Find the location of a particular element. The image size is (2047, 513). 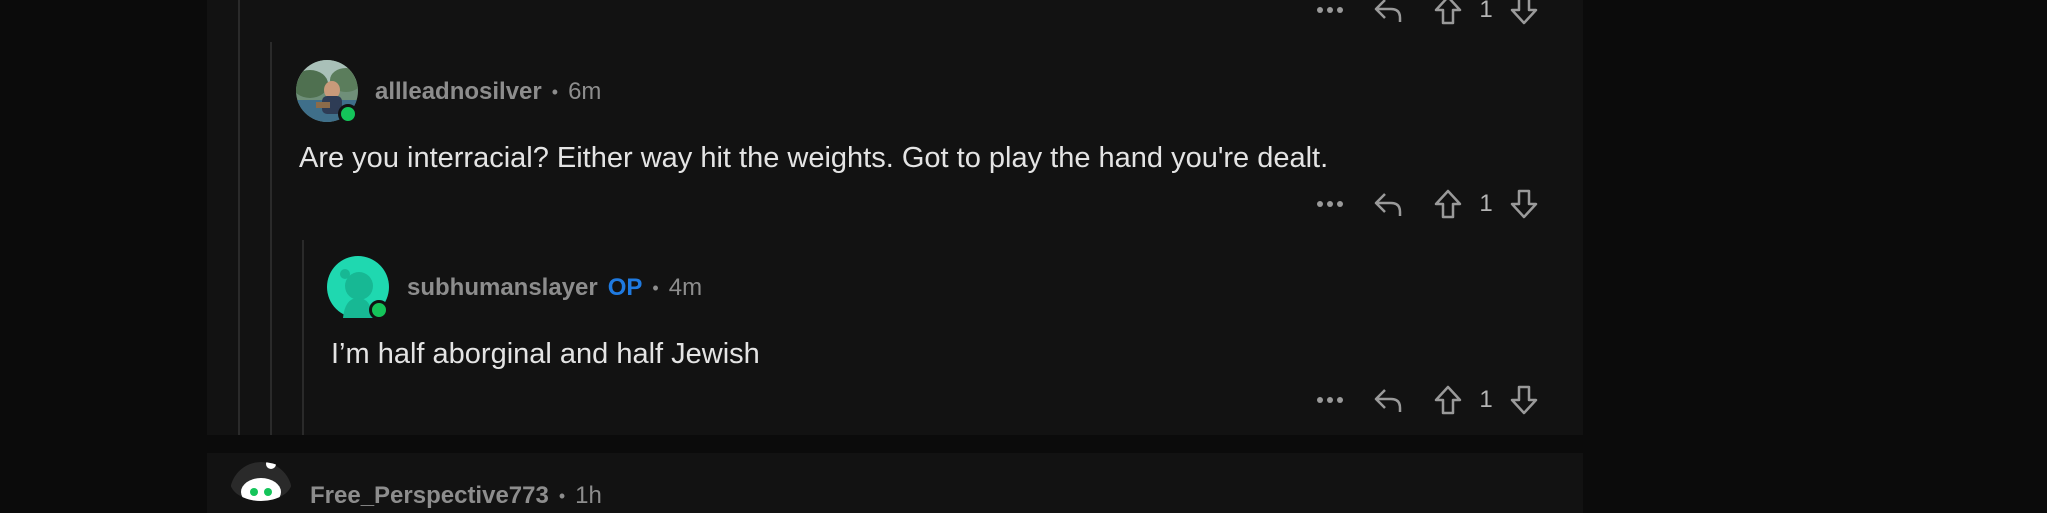

username: Free_Perspective773 is located at coordinates (429, 496).